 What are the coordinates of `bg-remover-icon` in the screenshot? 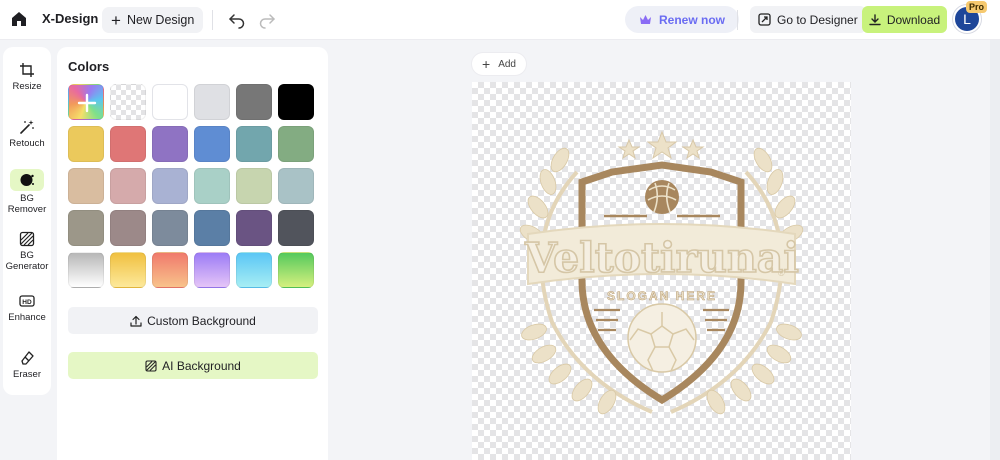 It's located at (27, 180).